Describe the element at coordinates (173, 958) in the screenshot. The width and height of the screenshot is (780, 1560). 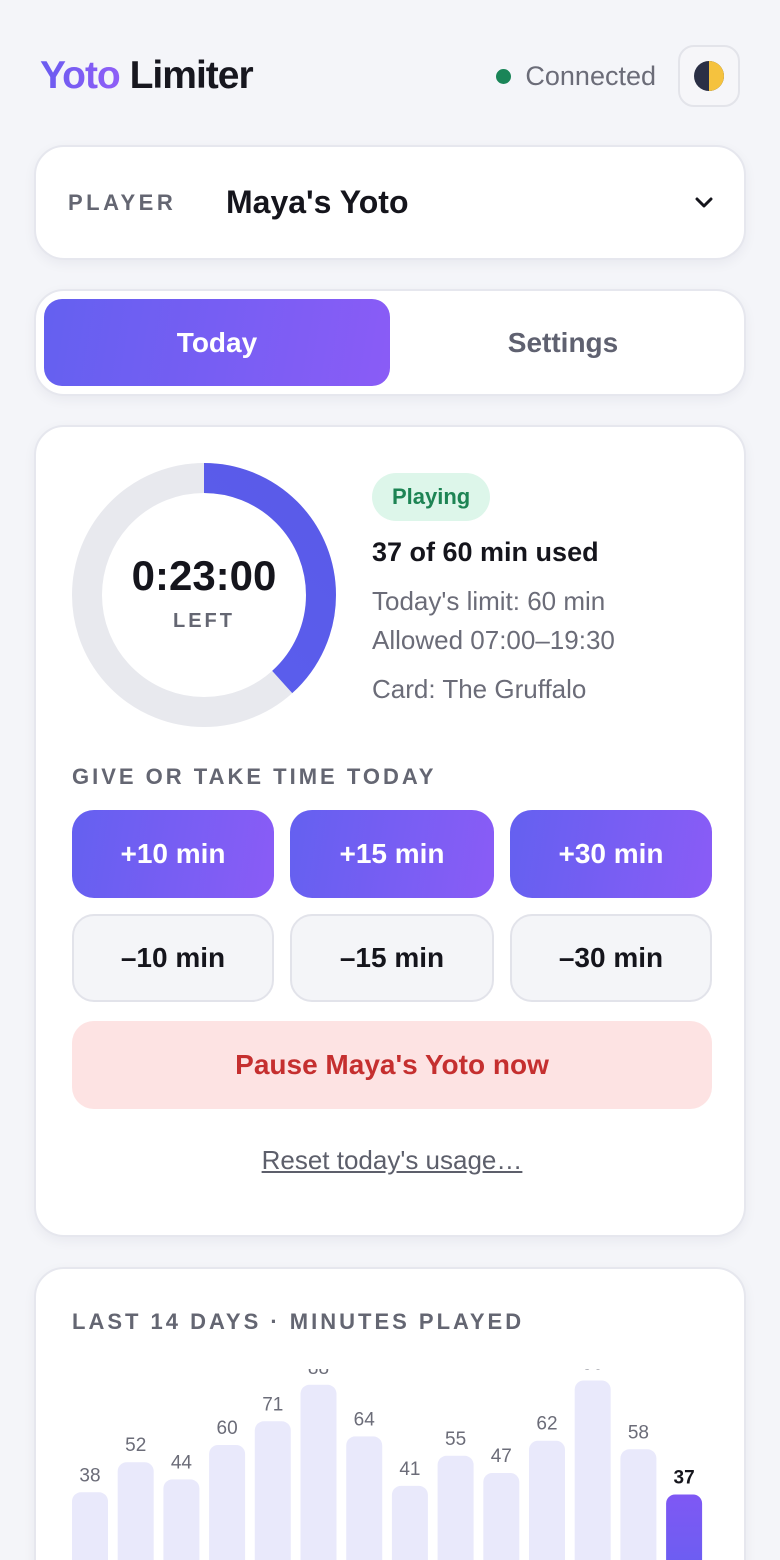
I see `remove-10-min-button: –10 min` at that location.